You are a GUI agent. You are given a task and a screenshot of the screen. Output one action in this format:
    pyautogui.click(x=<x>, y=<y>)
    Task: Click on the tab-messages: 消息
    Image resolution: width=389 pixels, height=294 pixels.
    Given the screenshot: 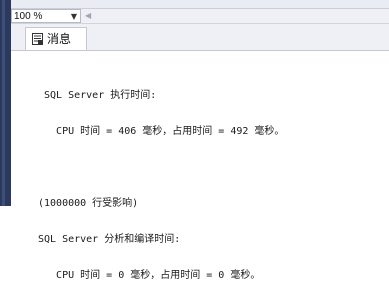 What is the action you would take?
    pyautogui.click(x=56, y=38)
    